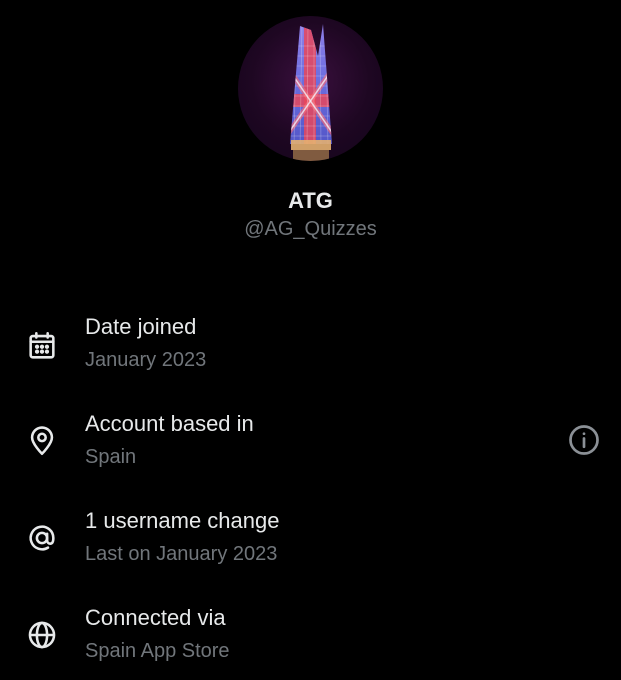 This screenshot has height=680, width=621. I want to click on at-sign-icon, so click(42, 538).